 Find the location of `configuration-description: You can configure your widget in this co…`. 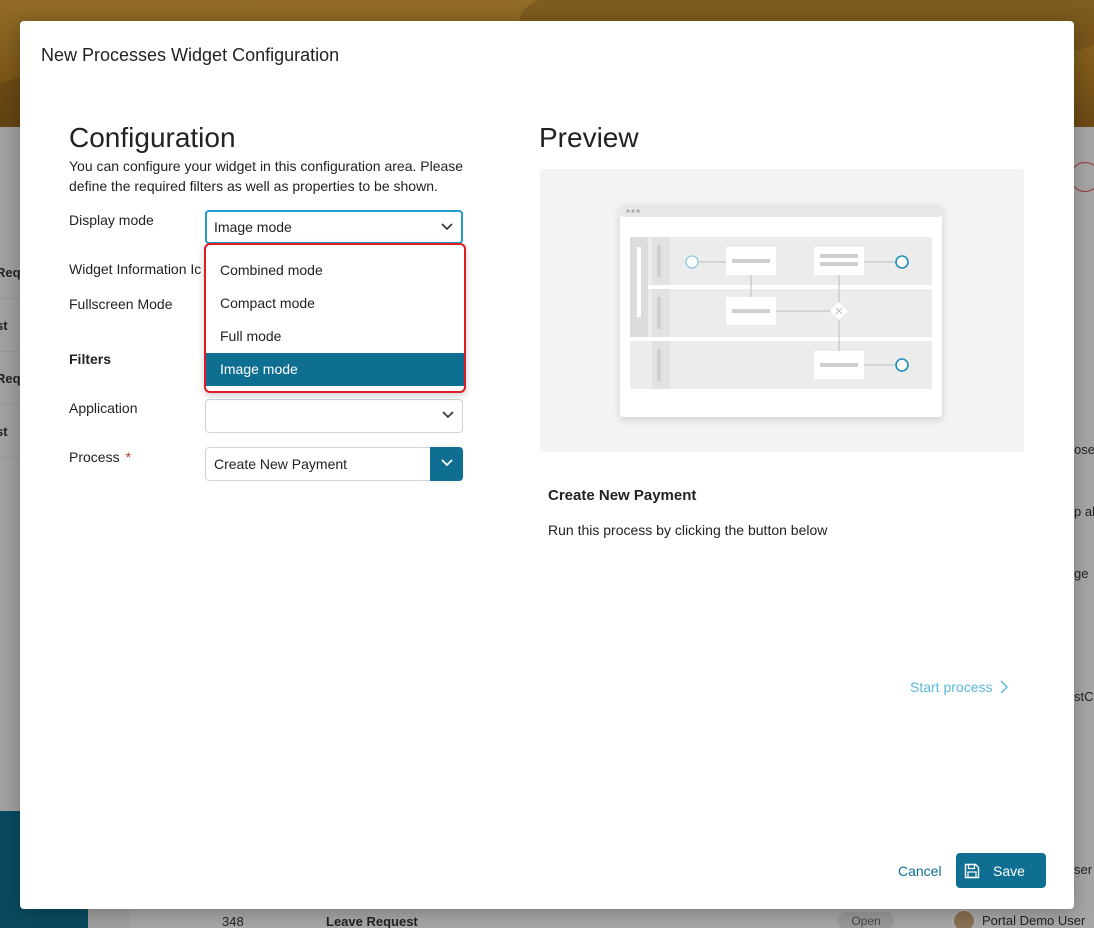

configuration-description: You can configure your widget in this co… is located at coordinates (266, 176).